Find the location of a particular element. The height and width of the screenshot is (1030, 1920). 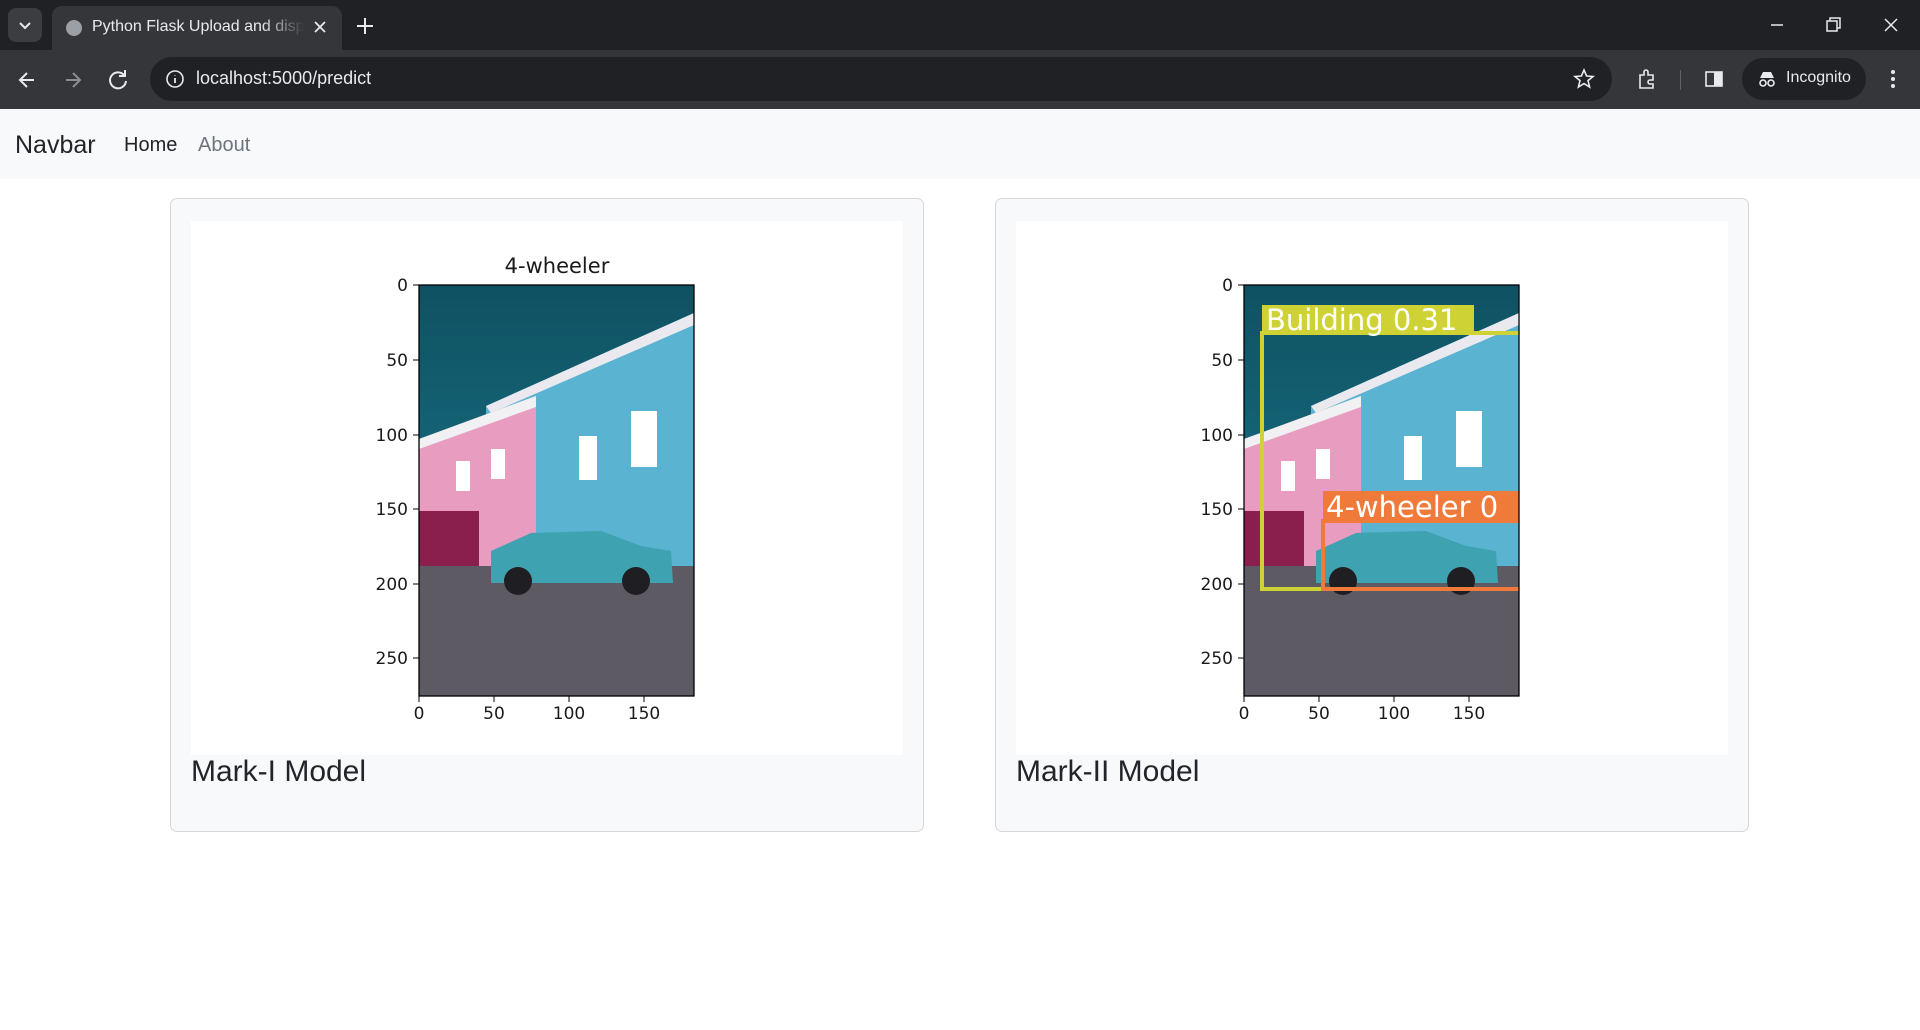

plot-title: 4-wheeler is located at coordinates (557, 266).